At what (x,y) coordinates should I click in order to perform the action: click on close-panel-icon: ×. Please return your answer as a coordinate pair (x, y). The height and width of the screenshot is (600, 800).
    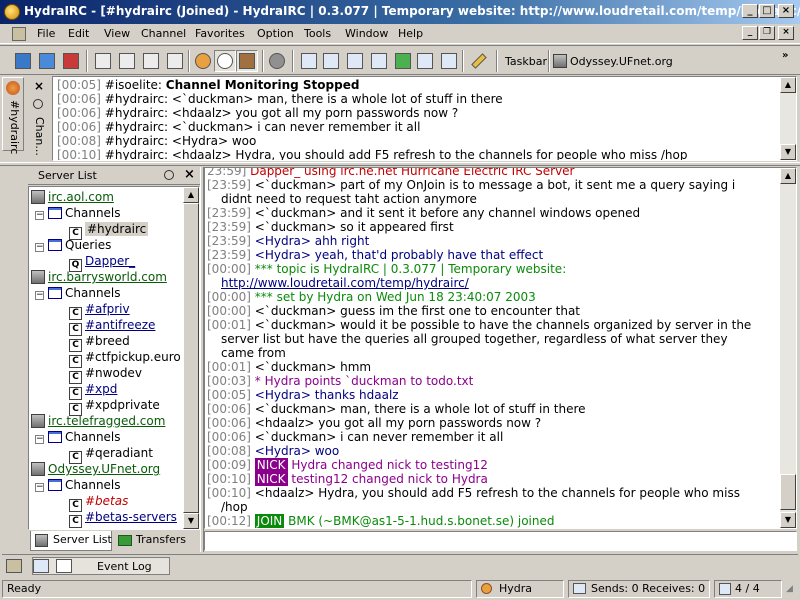
    Looking at the image, I should click on (189, 174).